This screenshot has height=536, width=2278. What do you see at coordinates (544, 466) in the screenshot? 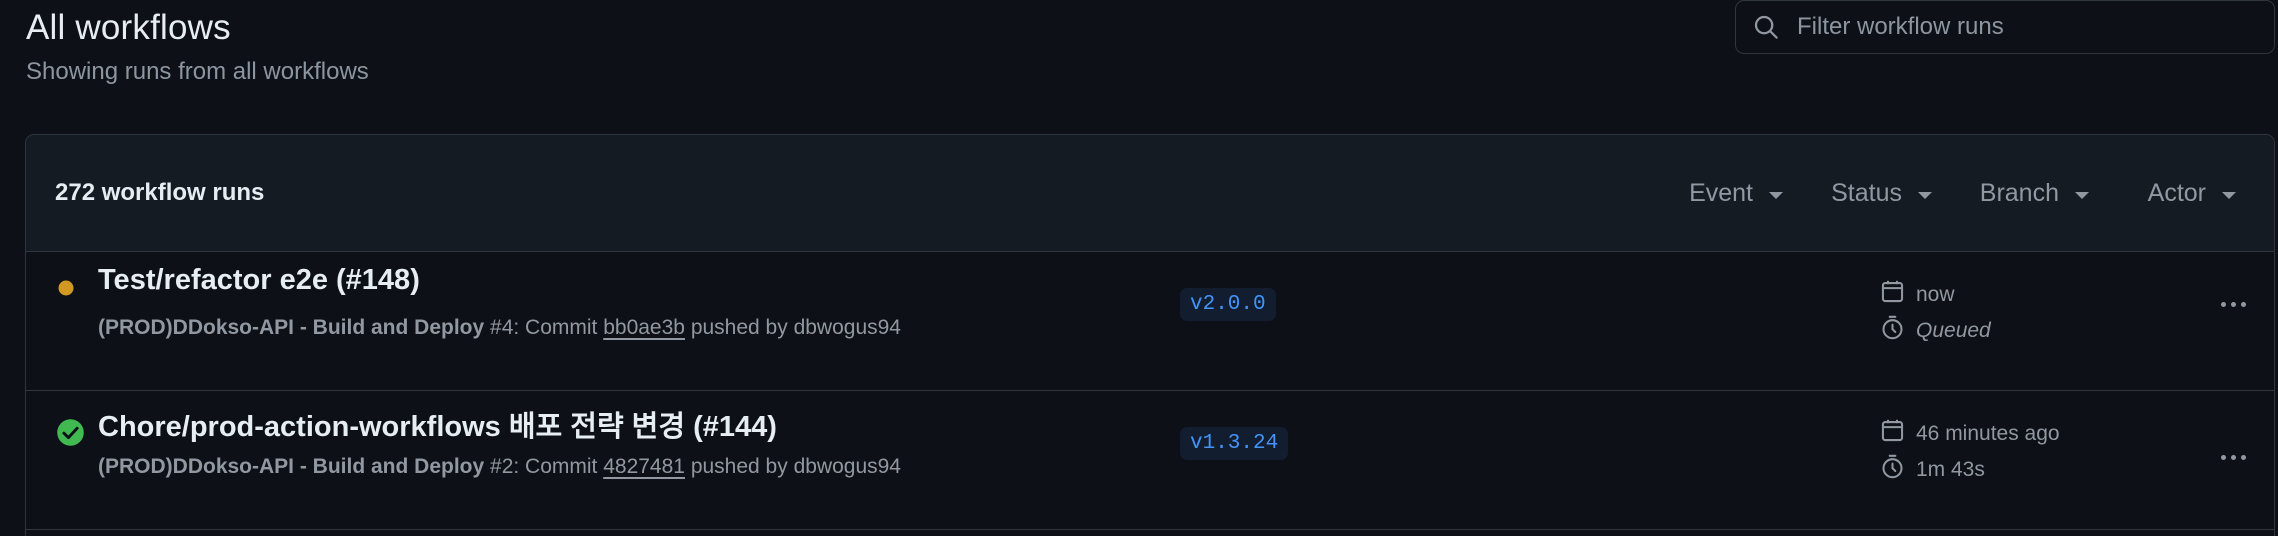
I see `run-number: #2: Commit` at bounding box center [544, 466].